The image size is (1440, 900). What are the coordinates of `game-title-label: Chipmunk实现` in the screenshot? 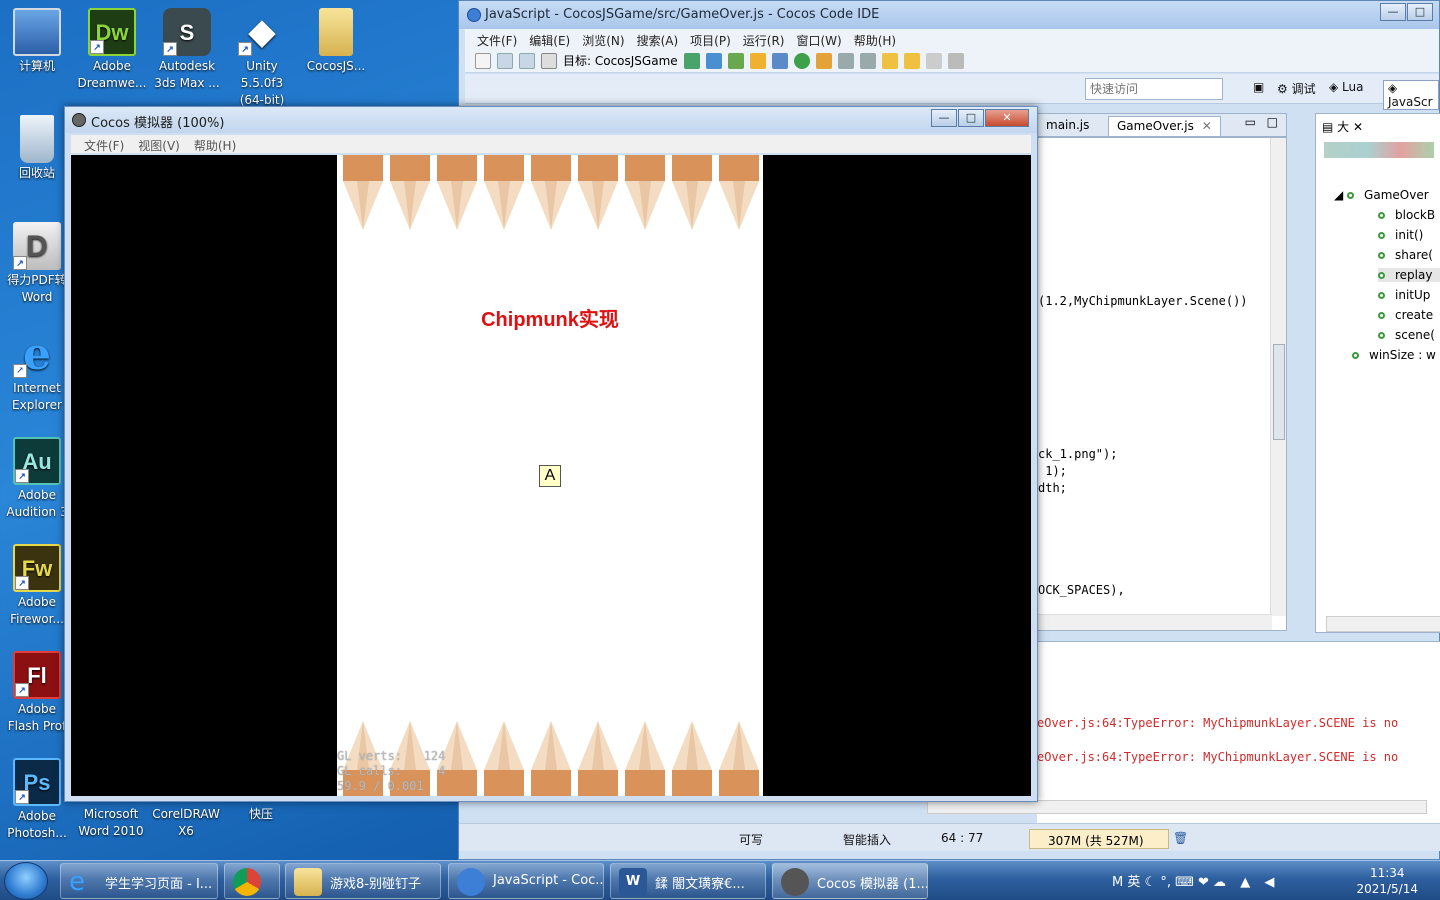 It's located at (550, 320).